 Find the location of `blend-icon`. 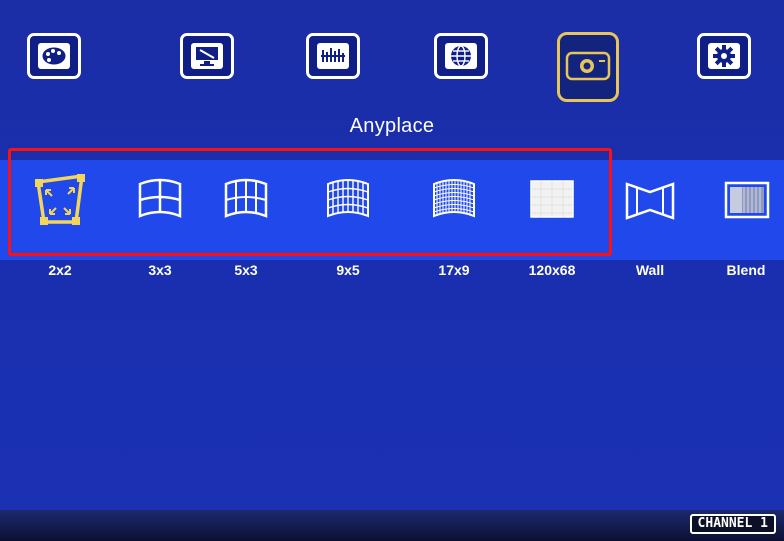

blend-icon is located at coordinates (747, 200).